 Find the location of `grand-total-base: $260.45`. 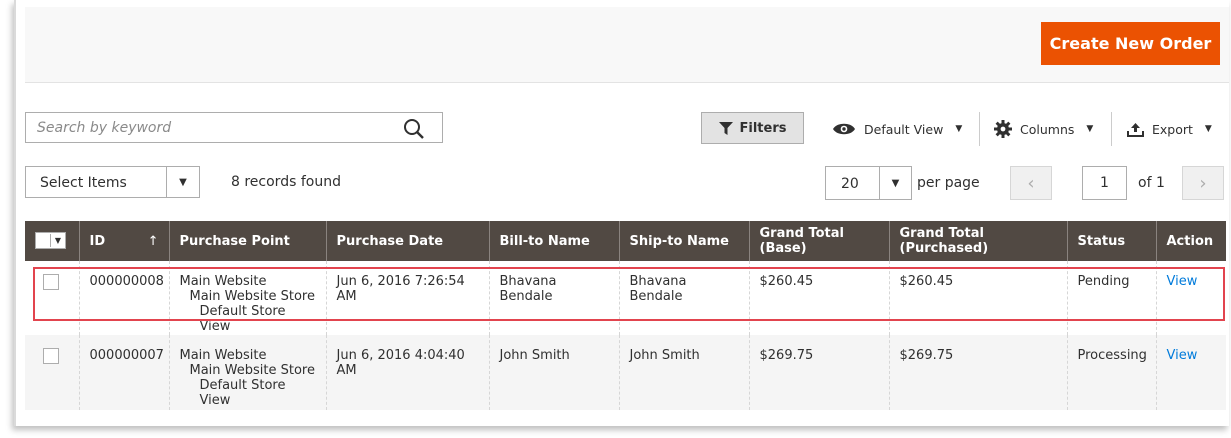

grand-total-base: $260.45 is located at coordinates (818, 298).